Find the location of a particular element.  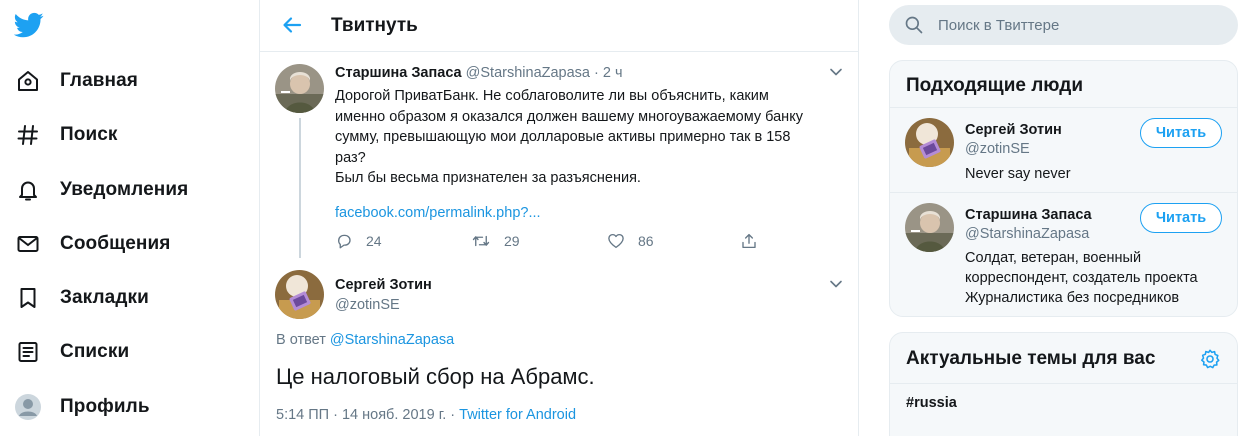

nav-item-bookmarks: Закладки is located at coordinates (81, 298).